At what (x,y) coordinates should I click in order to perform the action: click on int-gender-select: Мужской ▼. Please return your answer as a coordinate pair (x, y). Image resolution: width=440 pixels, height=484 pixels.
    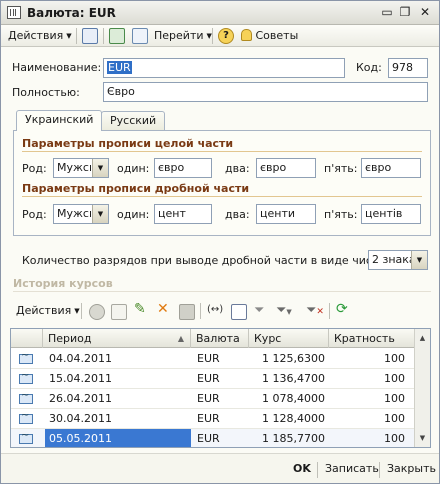
    Looking at the image, I should click on (81, 168).